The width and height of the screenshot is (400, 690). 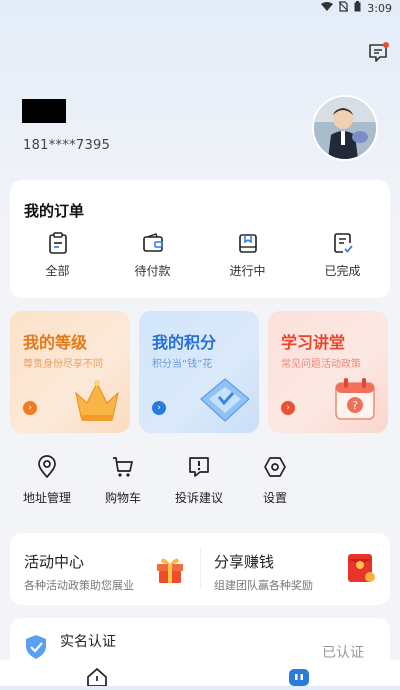 I want to click on message-button, so click(x=378, y=53).